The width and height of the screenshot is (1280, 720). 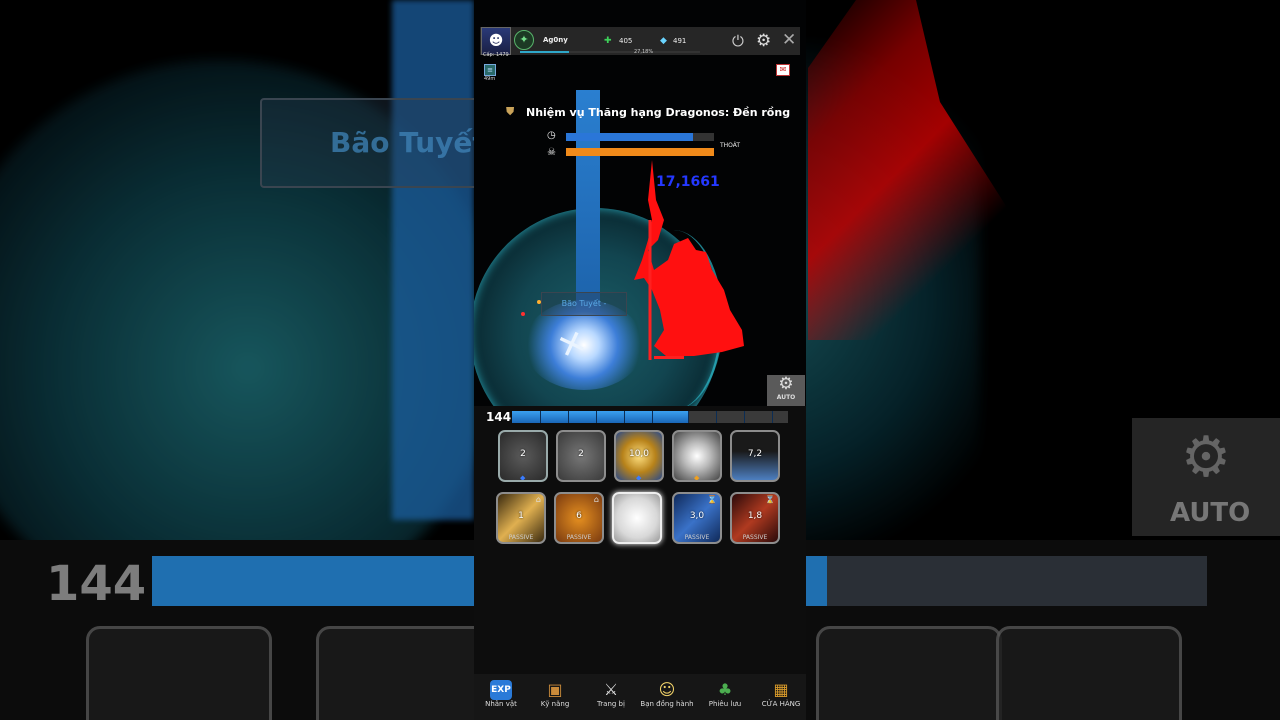 I want to click on nav-companion: ☺ Bạn đồng hành, so click(x=667, y=697).